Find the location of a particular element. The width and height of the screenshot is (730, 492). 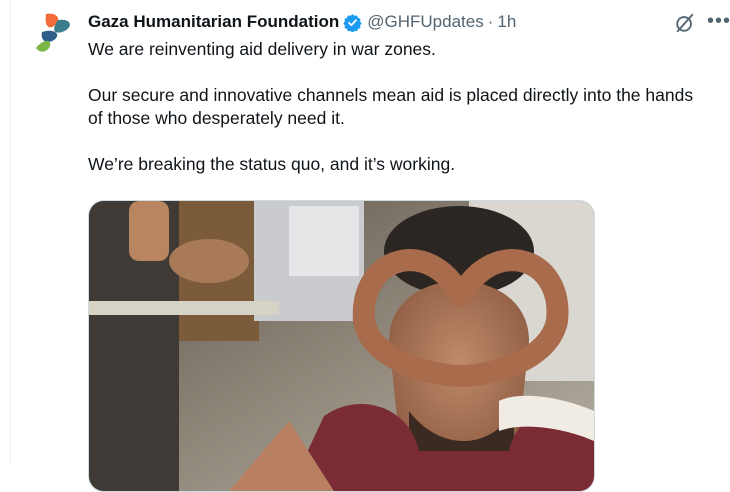

timeline-left-border is located at coordinates (10, 233).